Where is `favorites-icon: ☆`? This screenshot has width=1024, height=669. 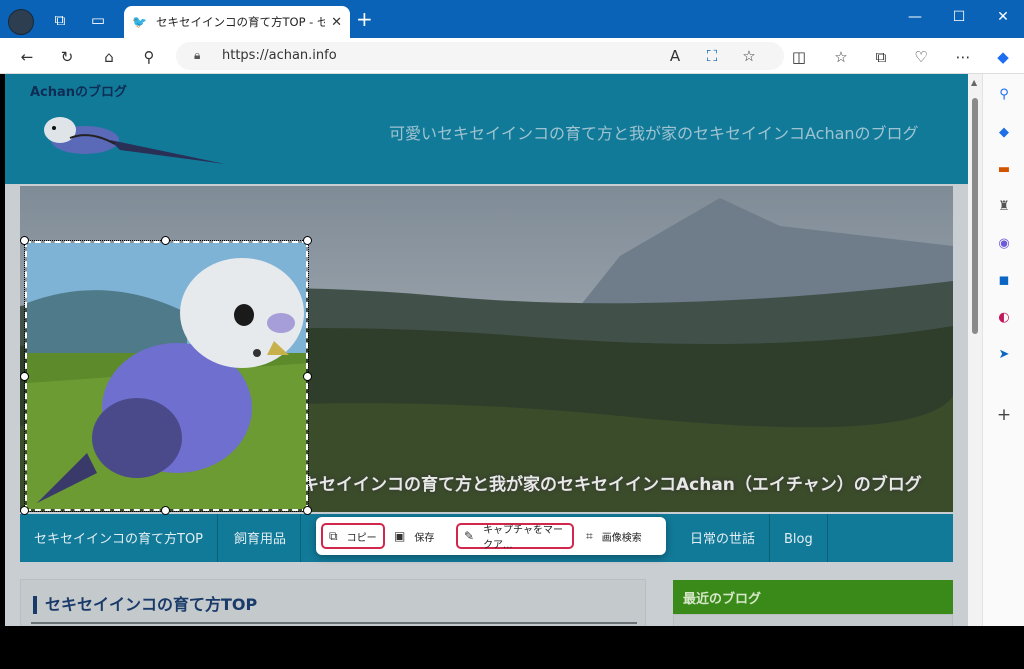 favorites-icon: ☆ is located at coordinates (841, 57).